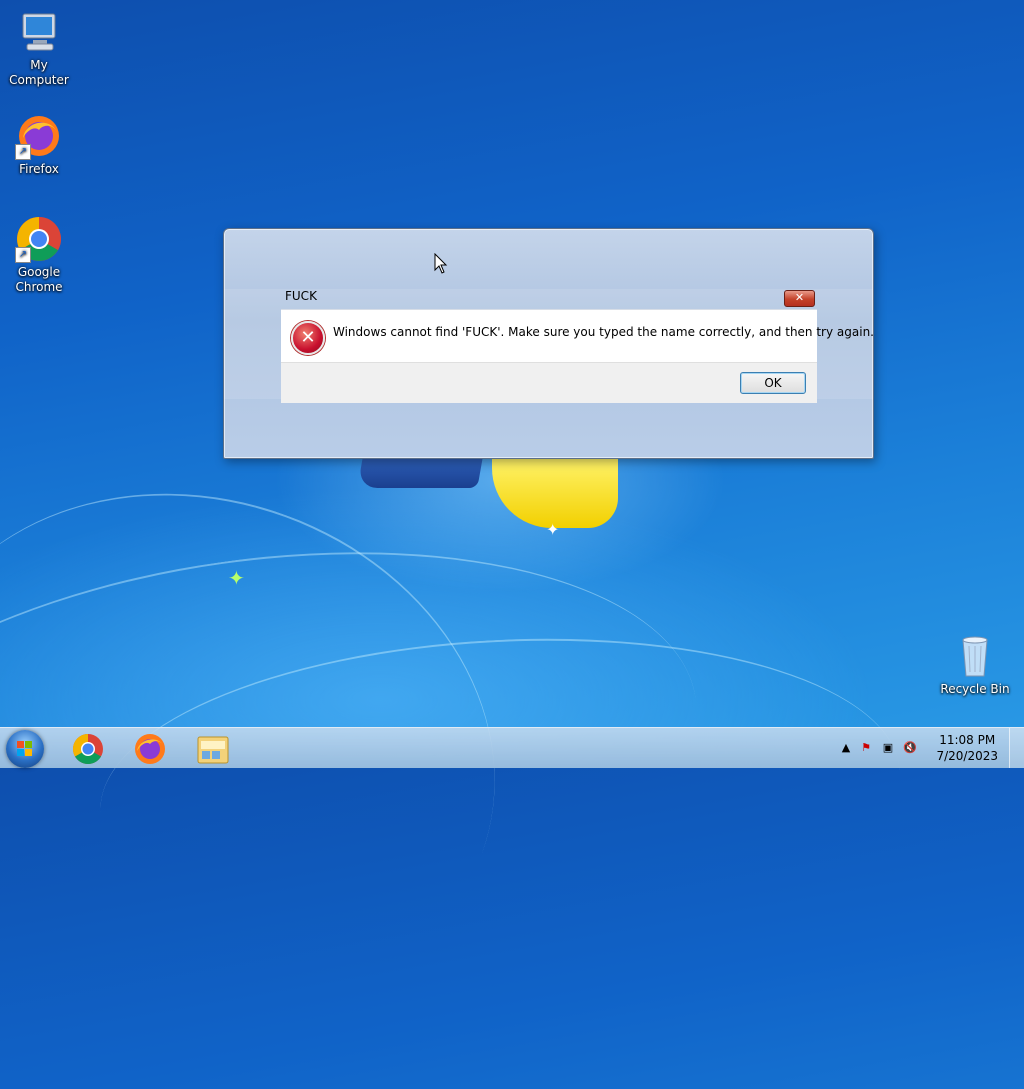 Image resolution: width=1024 pixels, height=1089 pixels. I want to click on network-icon: ▣, so click(888, 748).